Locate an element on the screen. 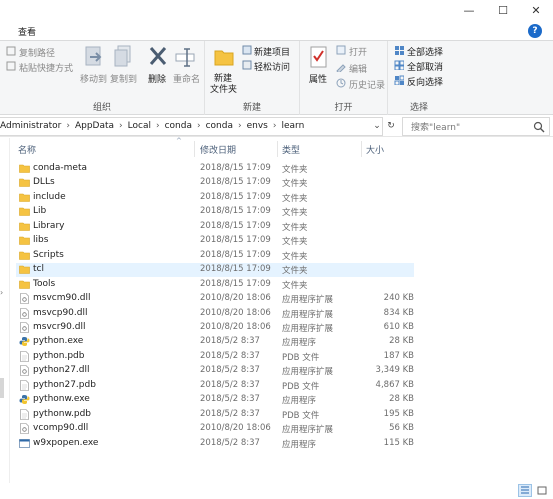 The width and height of the screenshot is (553, 499). rename-button: 重命名 is located at coordinates (186, 78).